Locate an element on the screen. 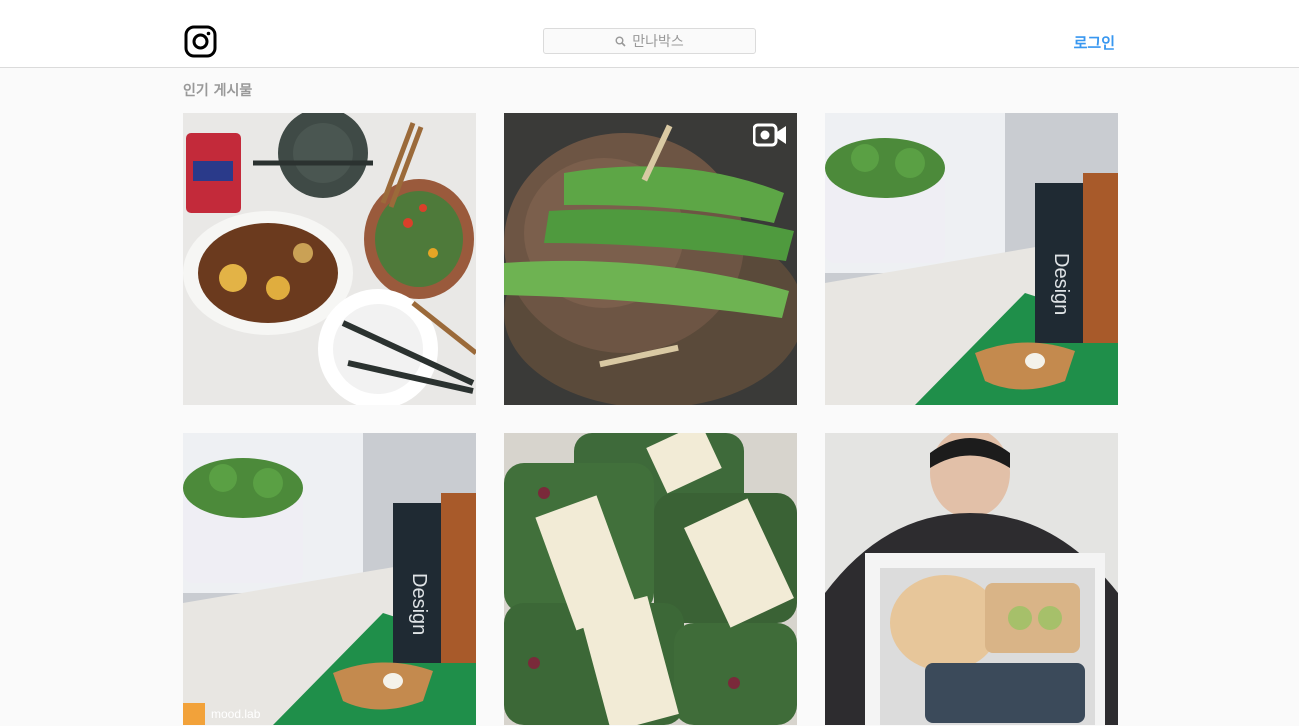 This screenshot has height=726, width=1299. search-icon is located at coordinates (620, 41).